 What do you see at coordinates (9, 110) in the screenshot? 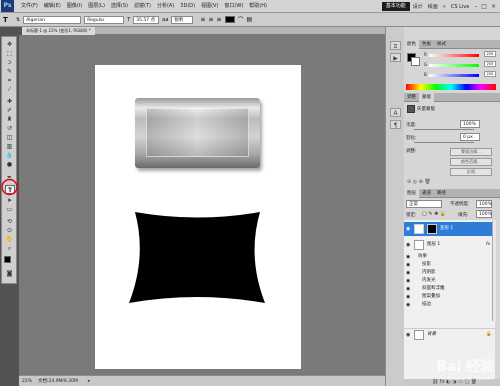
I see `brush-tool-icon: ✐` at bounding box center [9, 110].